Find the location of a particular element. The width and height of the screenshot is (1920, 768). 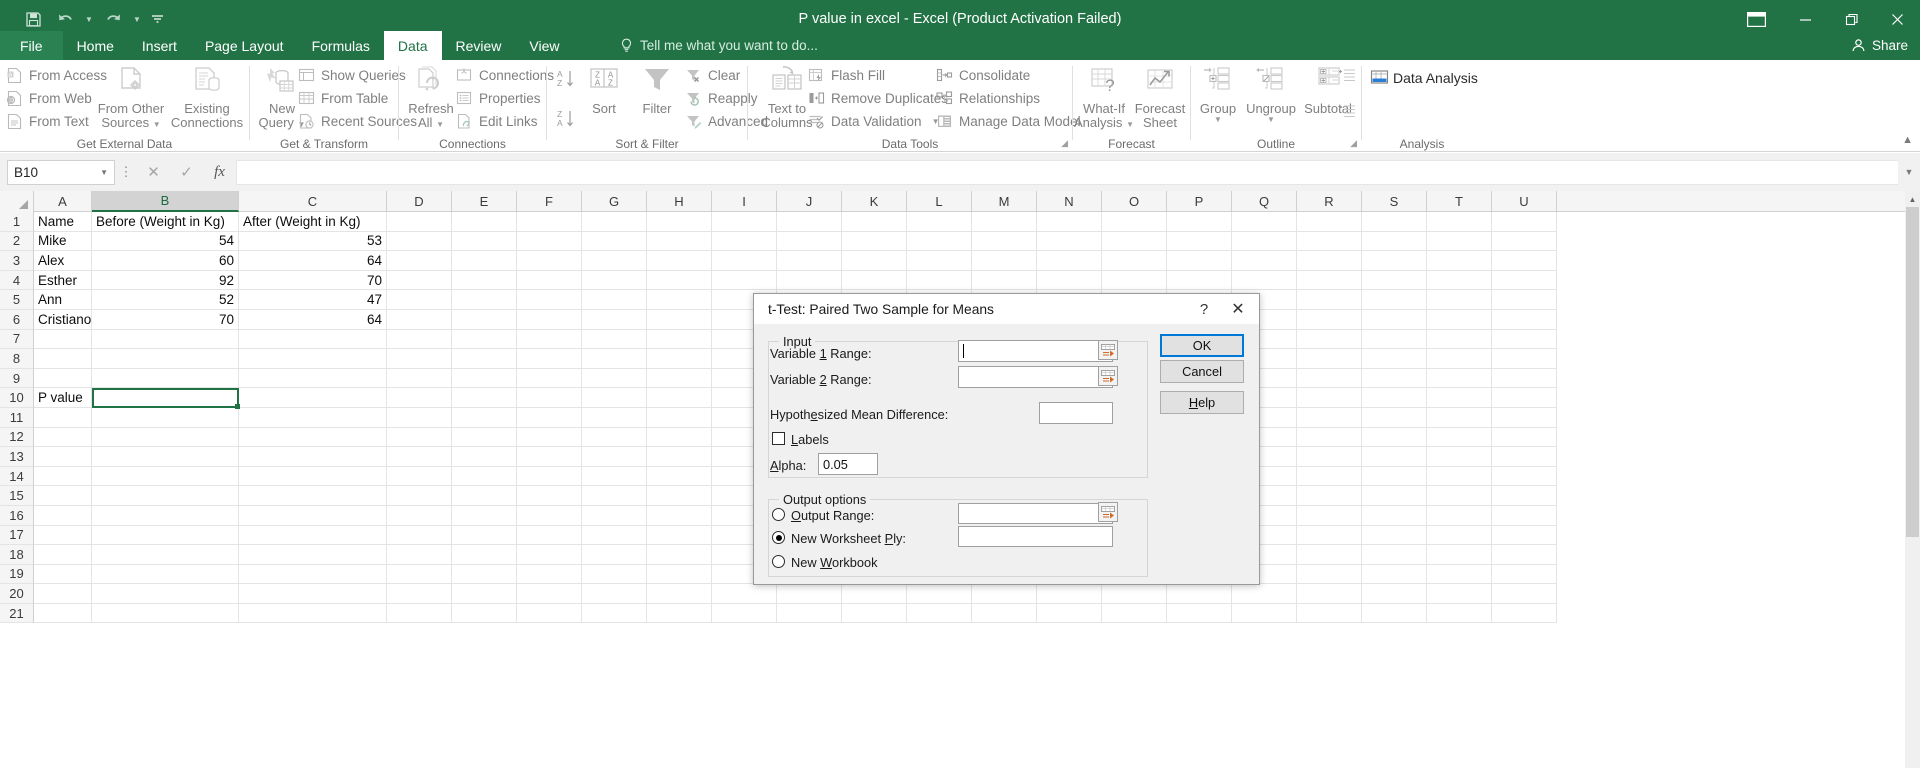

cell-E4 is located at coordinates (484, 280).